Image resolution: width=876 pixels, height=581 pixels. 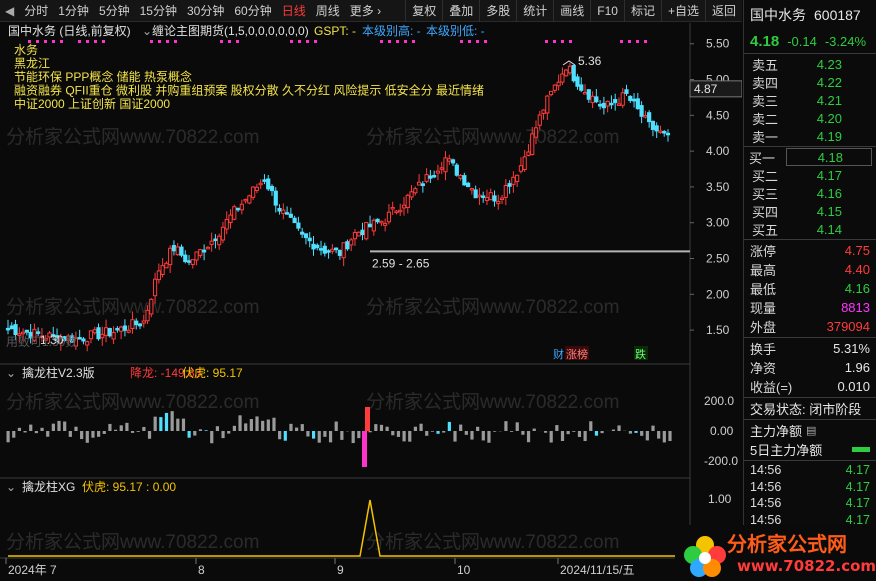 What do you see at coordinates (328, 11) in the screenshot?
I see `tab-period-7: 周线` at bounding box center [328, 11].